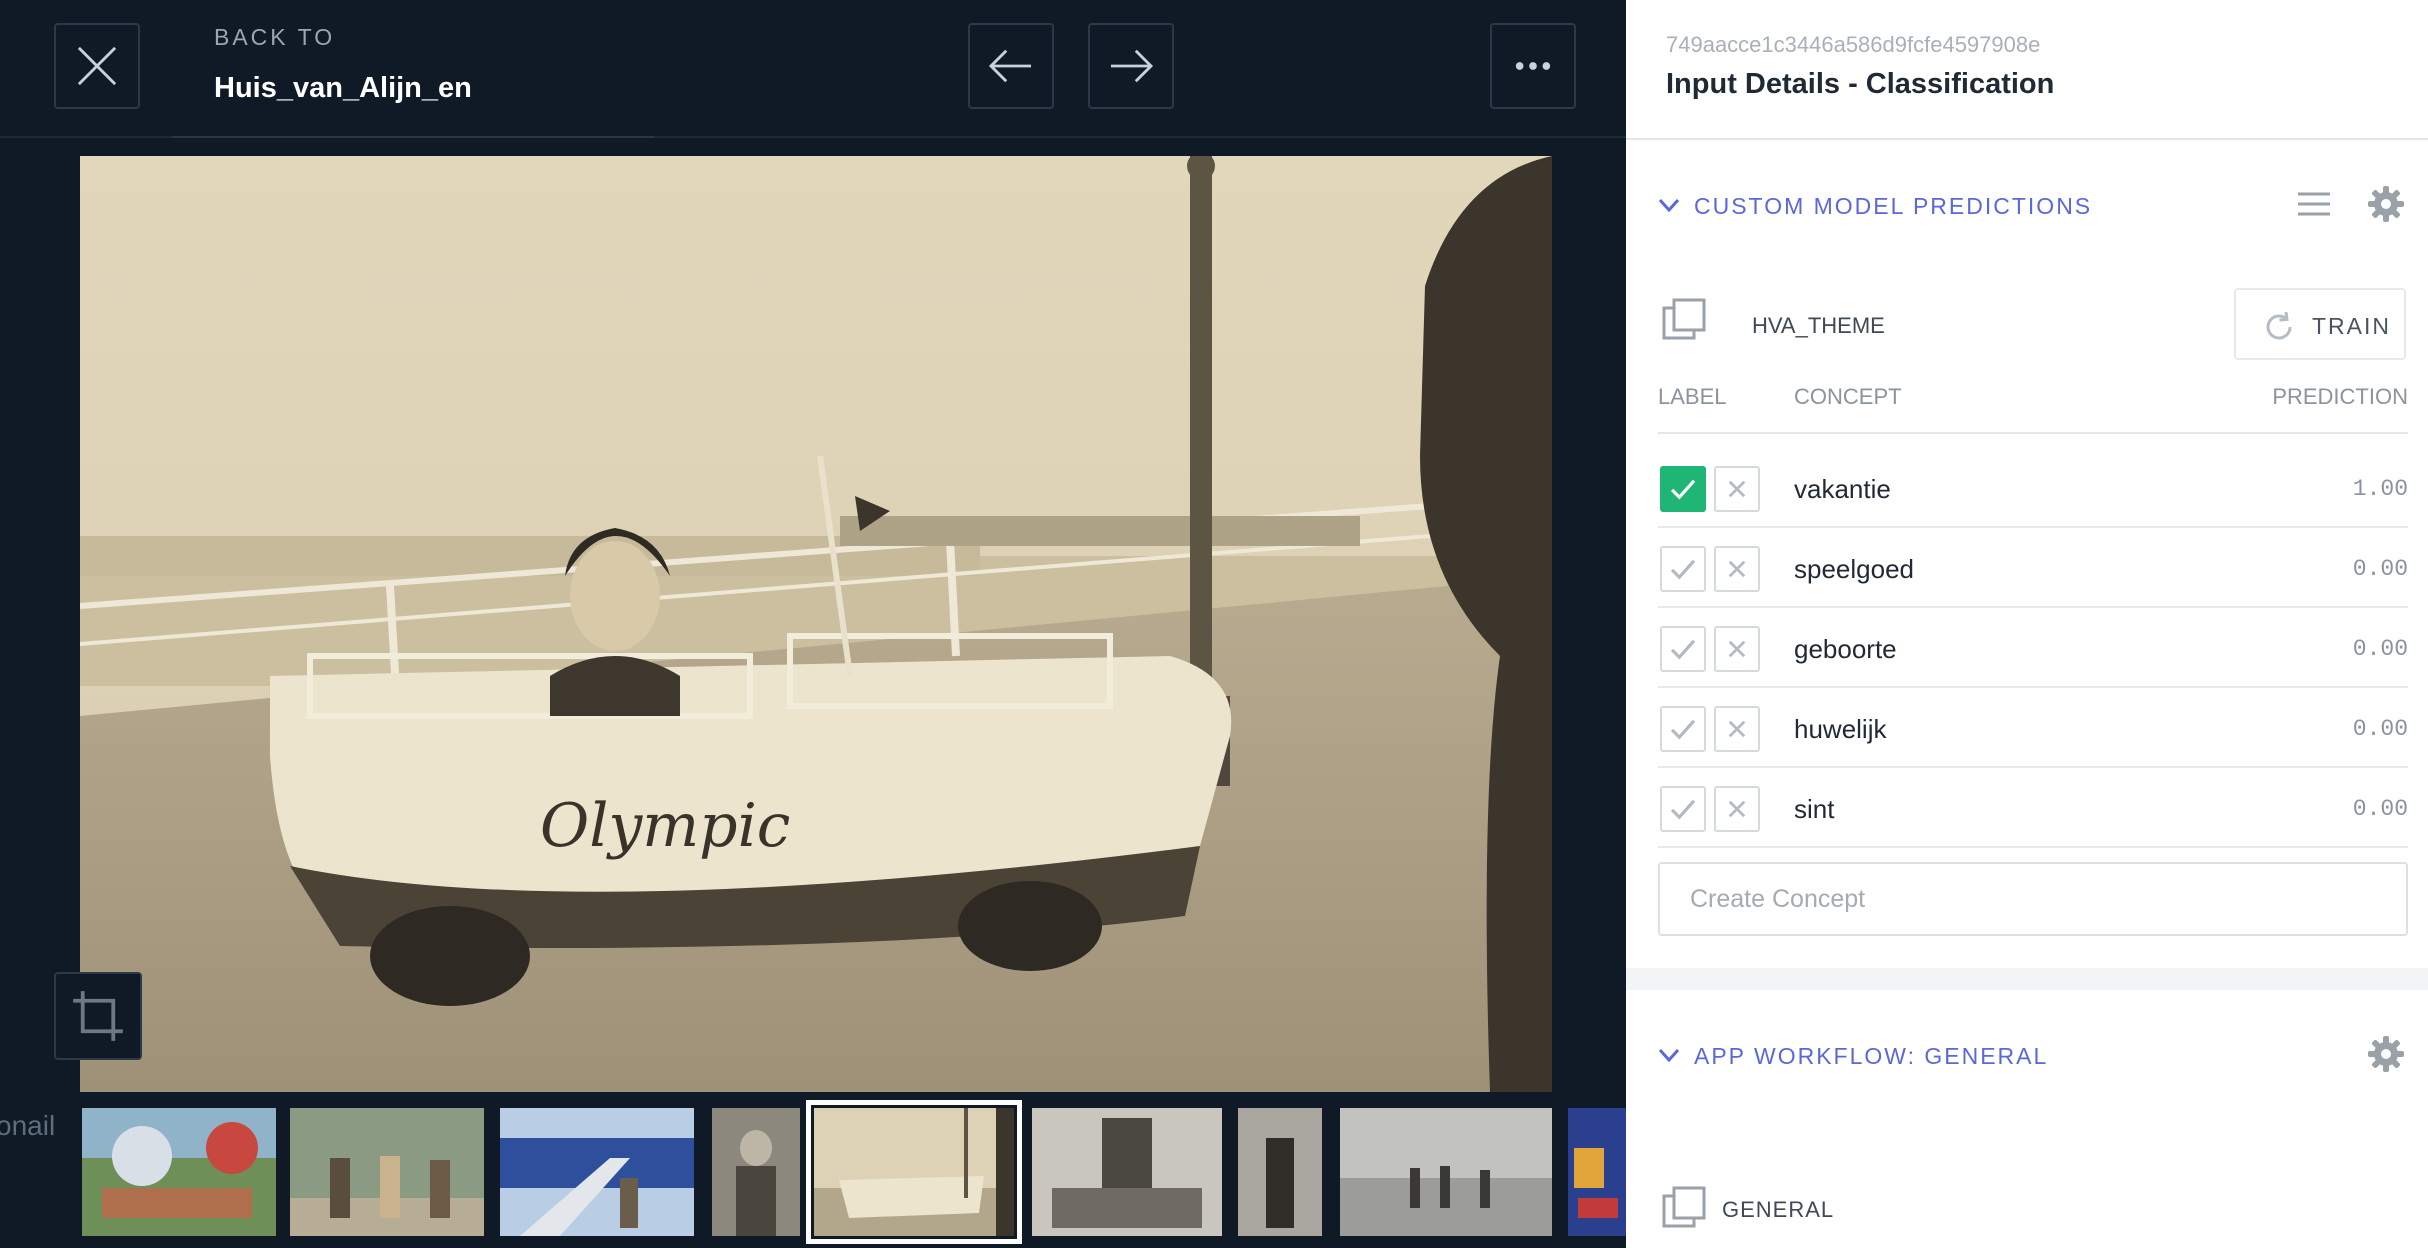 The image size is (2428, 1248). I want to click on thumbnail-poster, so click(1597, 1172).